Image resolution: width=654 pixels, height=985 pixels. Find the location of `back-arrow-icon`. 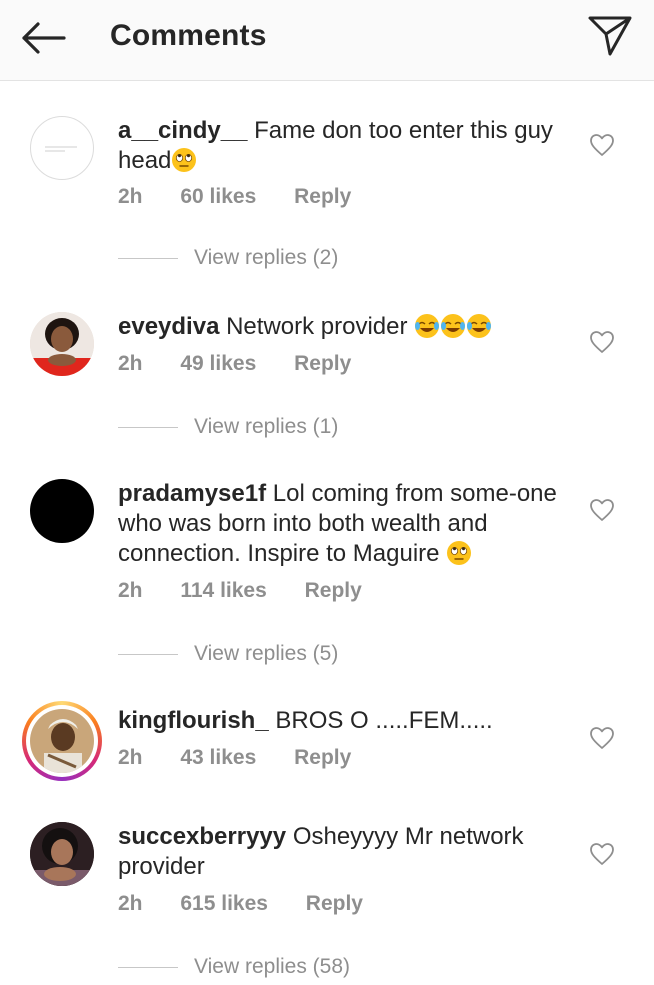

back-arrow-icon is located at coordinates (44, 38).